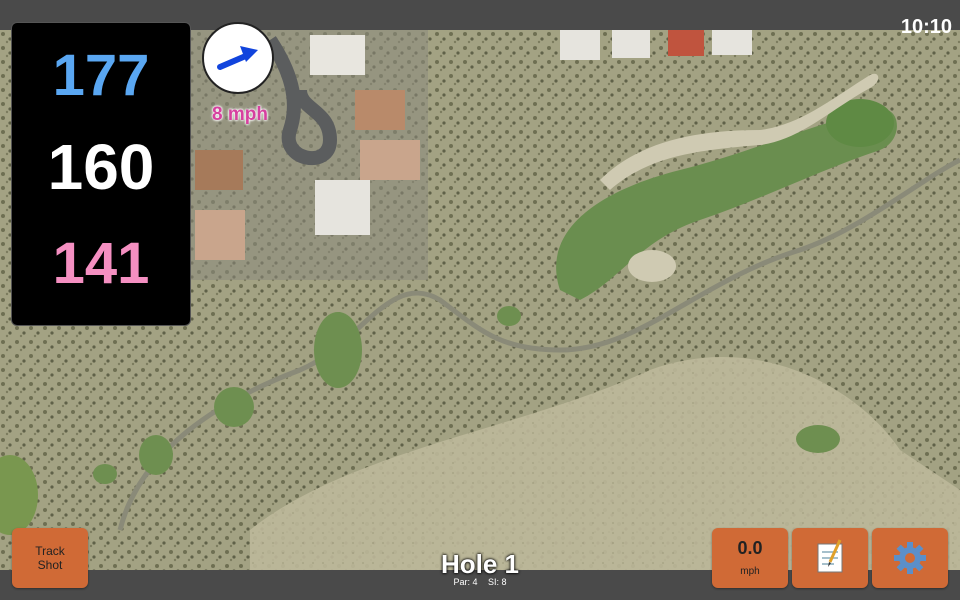 This screenshot has width=960, height=600. I want to click on wind-direction-arrow-icon, so click(237, 58).